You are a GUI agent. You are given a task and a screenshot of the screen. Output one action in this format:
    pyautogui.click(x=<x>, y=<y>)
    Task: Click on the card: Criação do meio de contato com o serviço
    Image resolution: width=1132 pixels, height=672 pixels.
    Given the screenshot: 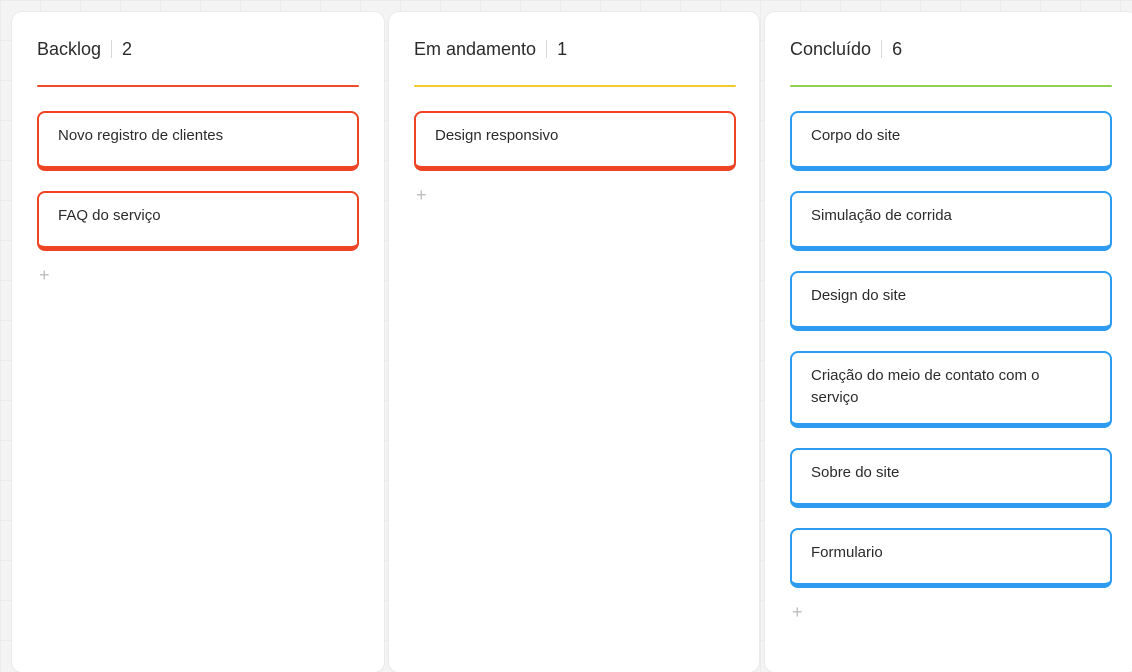 What is the action you would take?
    pyautogui.click(x=951, y=389)
    